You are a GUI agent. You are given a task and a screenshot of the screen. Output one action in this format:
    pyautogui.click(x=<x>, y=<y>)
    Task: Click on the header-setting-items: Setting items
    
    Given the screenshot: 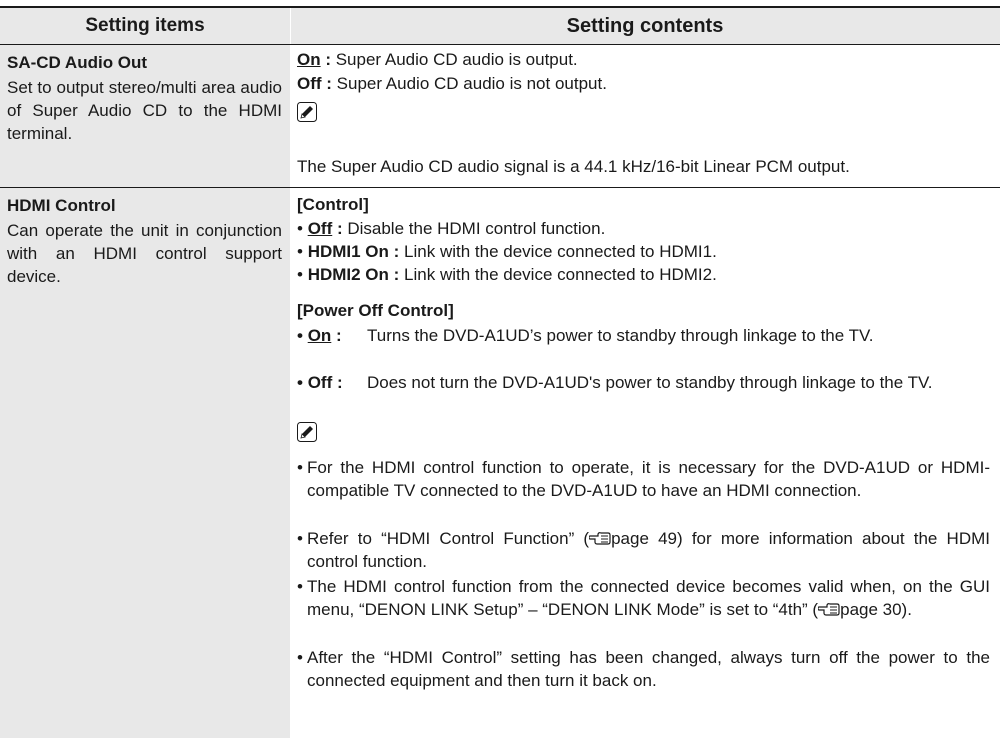 What is the action you would take?
    pyautogui.click(x=145, y=26)
    